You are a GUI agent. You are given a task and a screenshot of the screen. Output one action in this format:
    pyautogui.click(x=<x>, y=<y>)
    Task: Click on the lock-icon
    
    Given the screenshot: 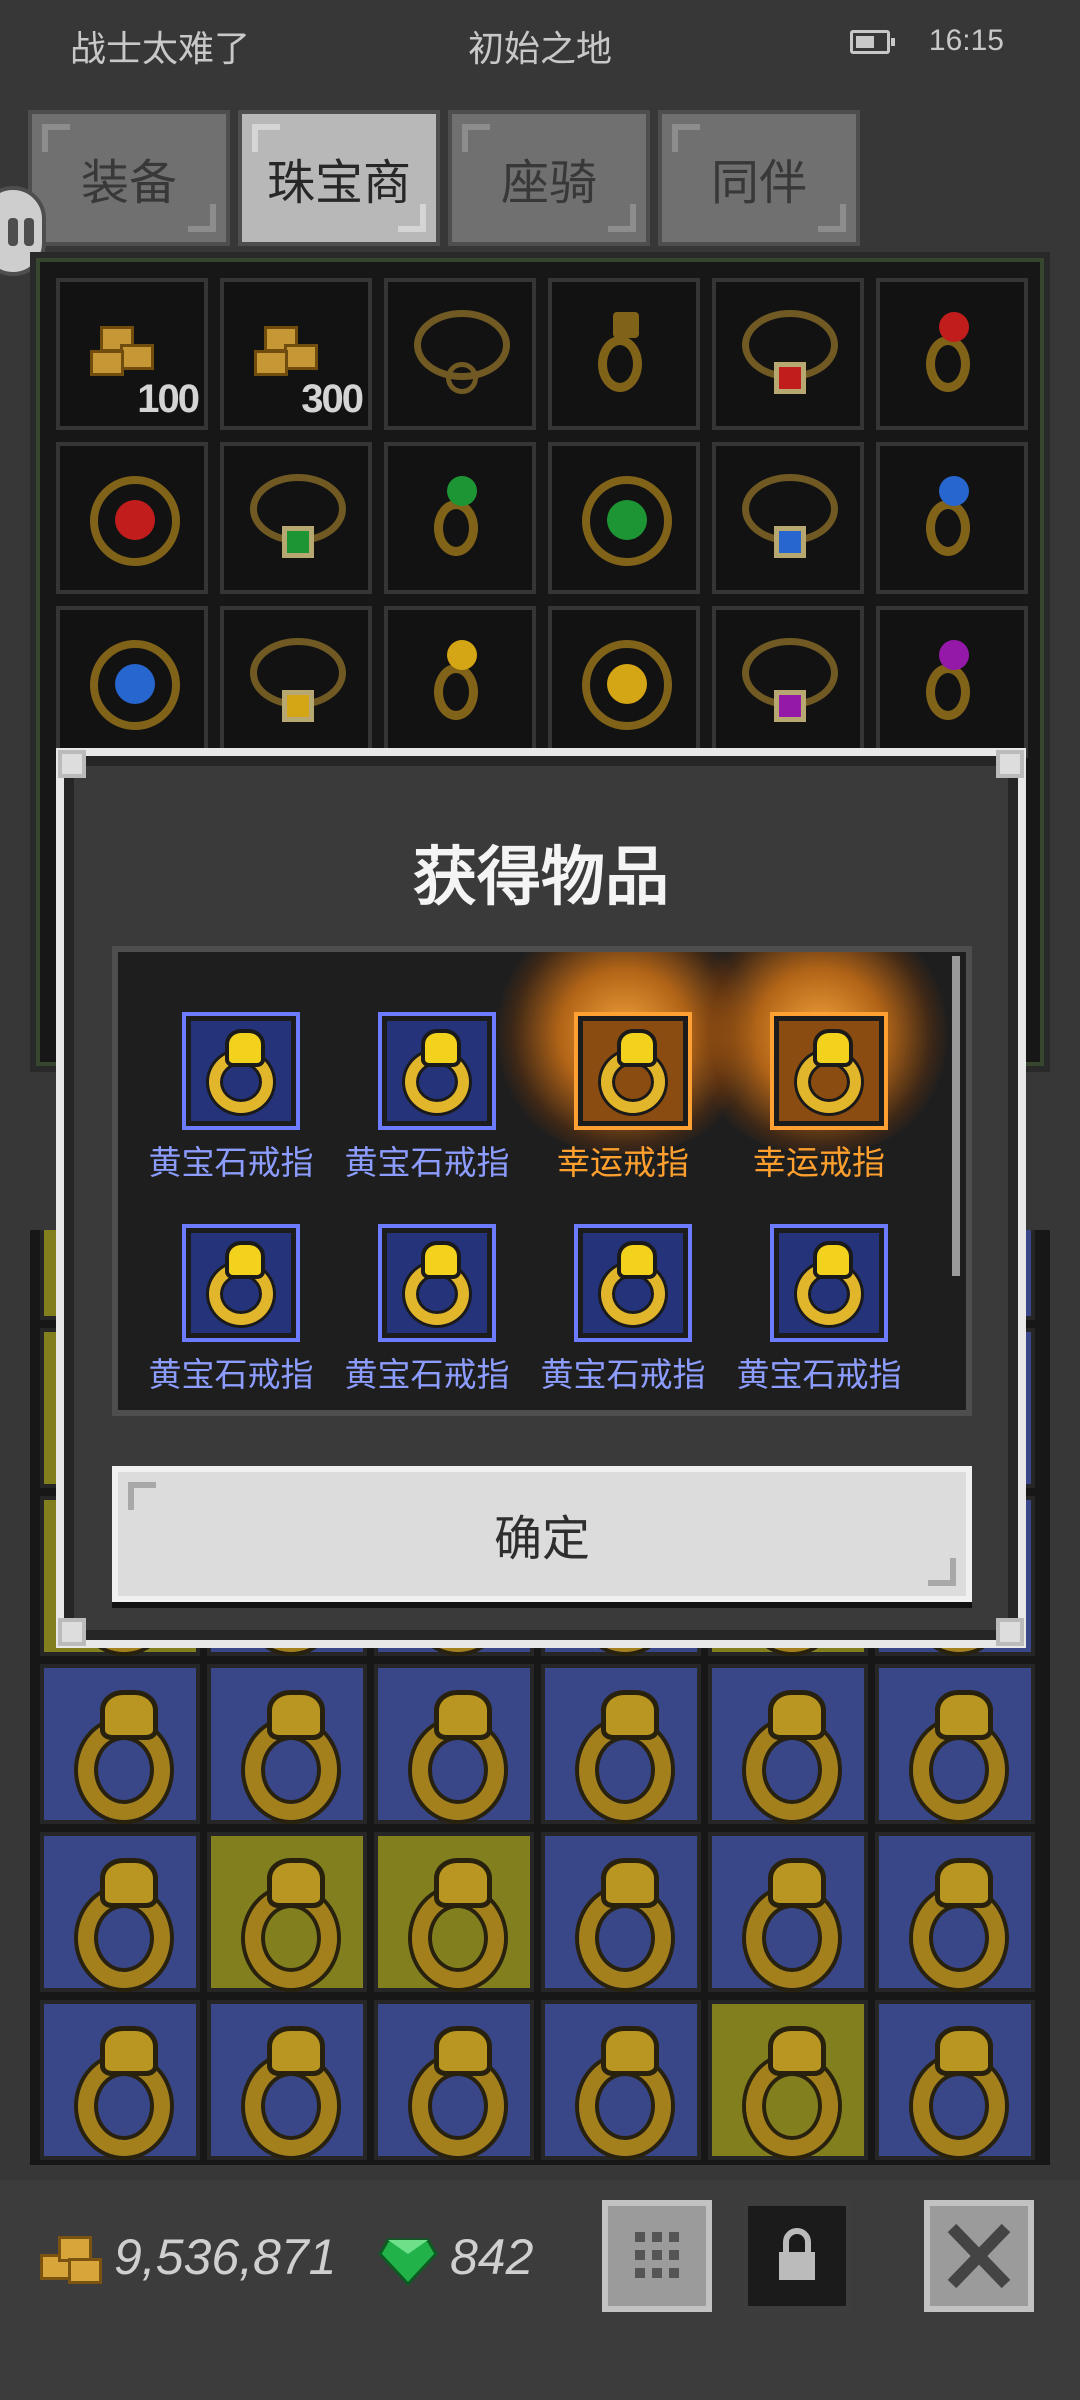 What is the action you would take?
    pyautogui.click(x=797, y=2254)
    